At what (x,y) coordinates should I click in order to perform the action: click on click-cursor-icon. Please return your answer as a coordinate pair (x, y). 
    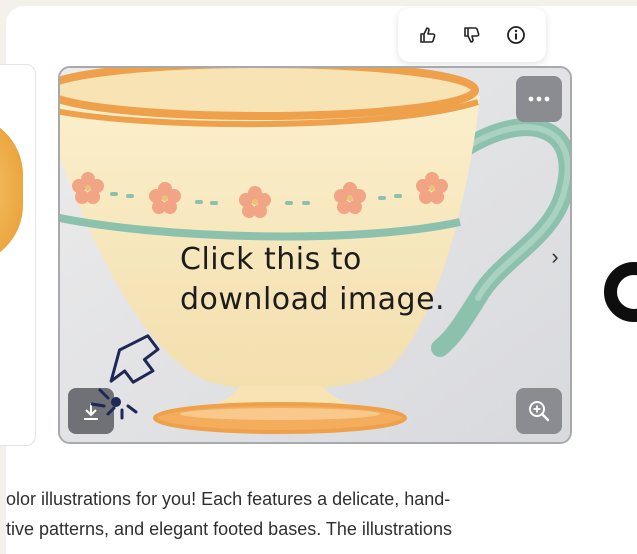
    Looking at the image, I should click on (125, 377).